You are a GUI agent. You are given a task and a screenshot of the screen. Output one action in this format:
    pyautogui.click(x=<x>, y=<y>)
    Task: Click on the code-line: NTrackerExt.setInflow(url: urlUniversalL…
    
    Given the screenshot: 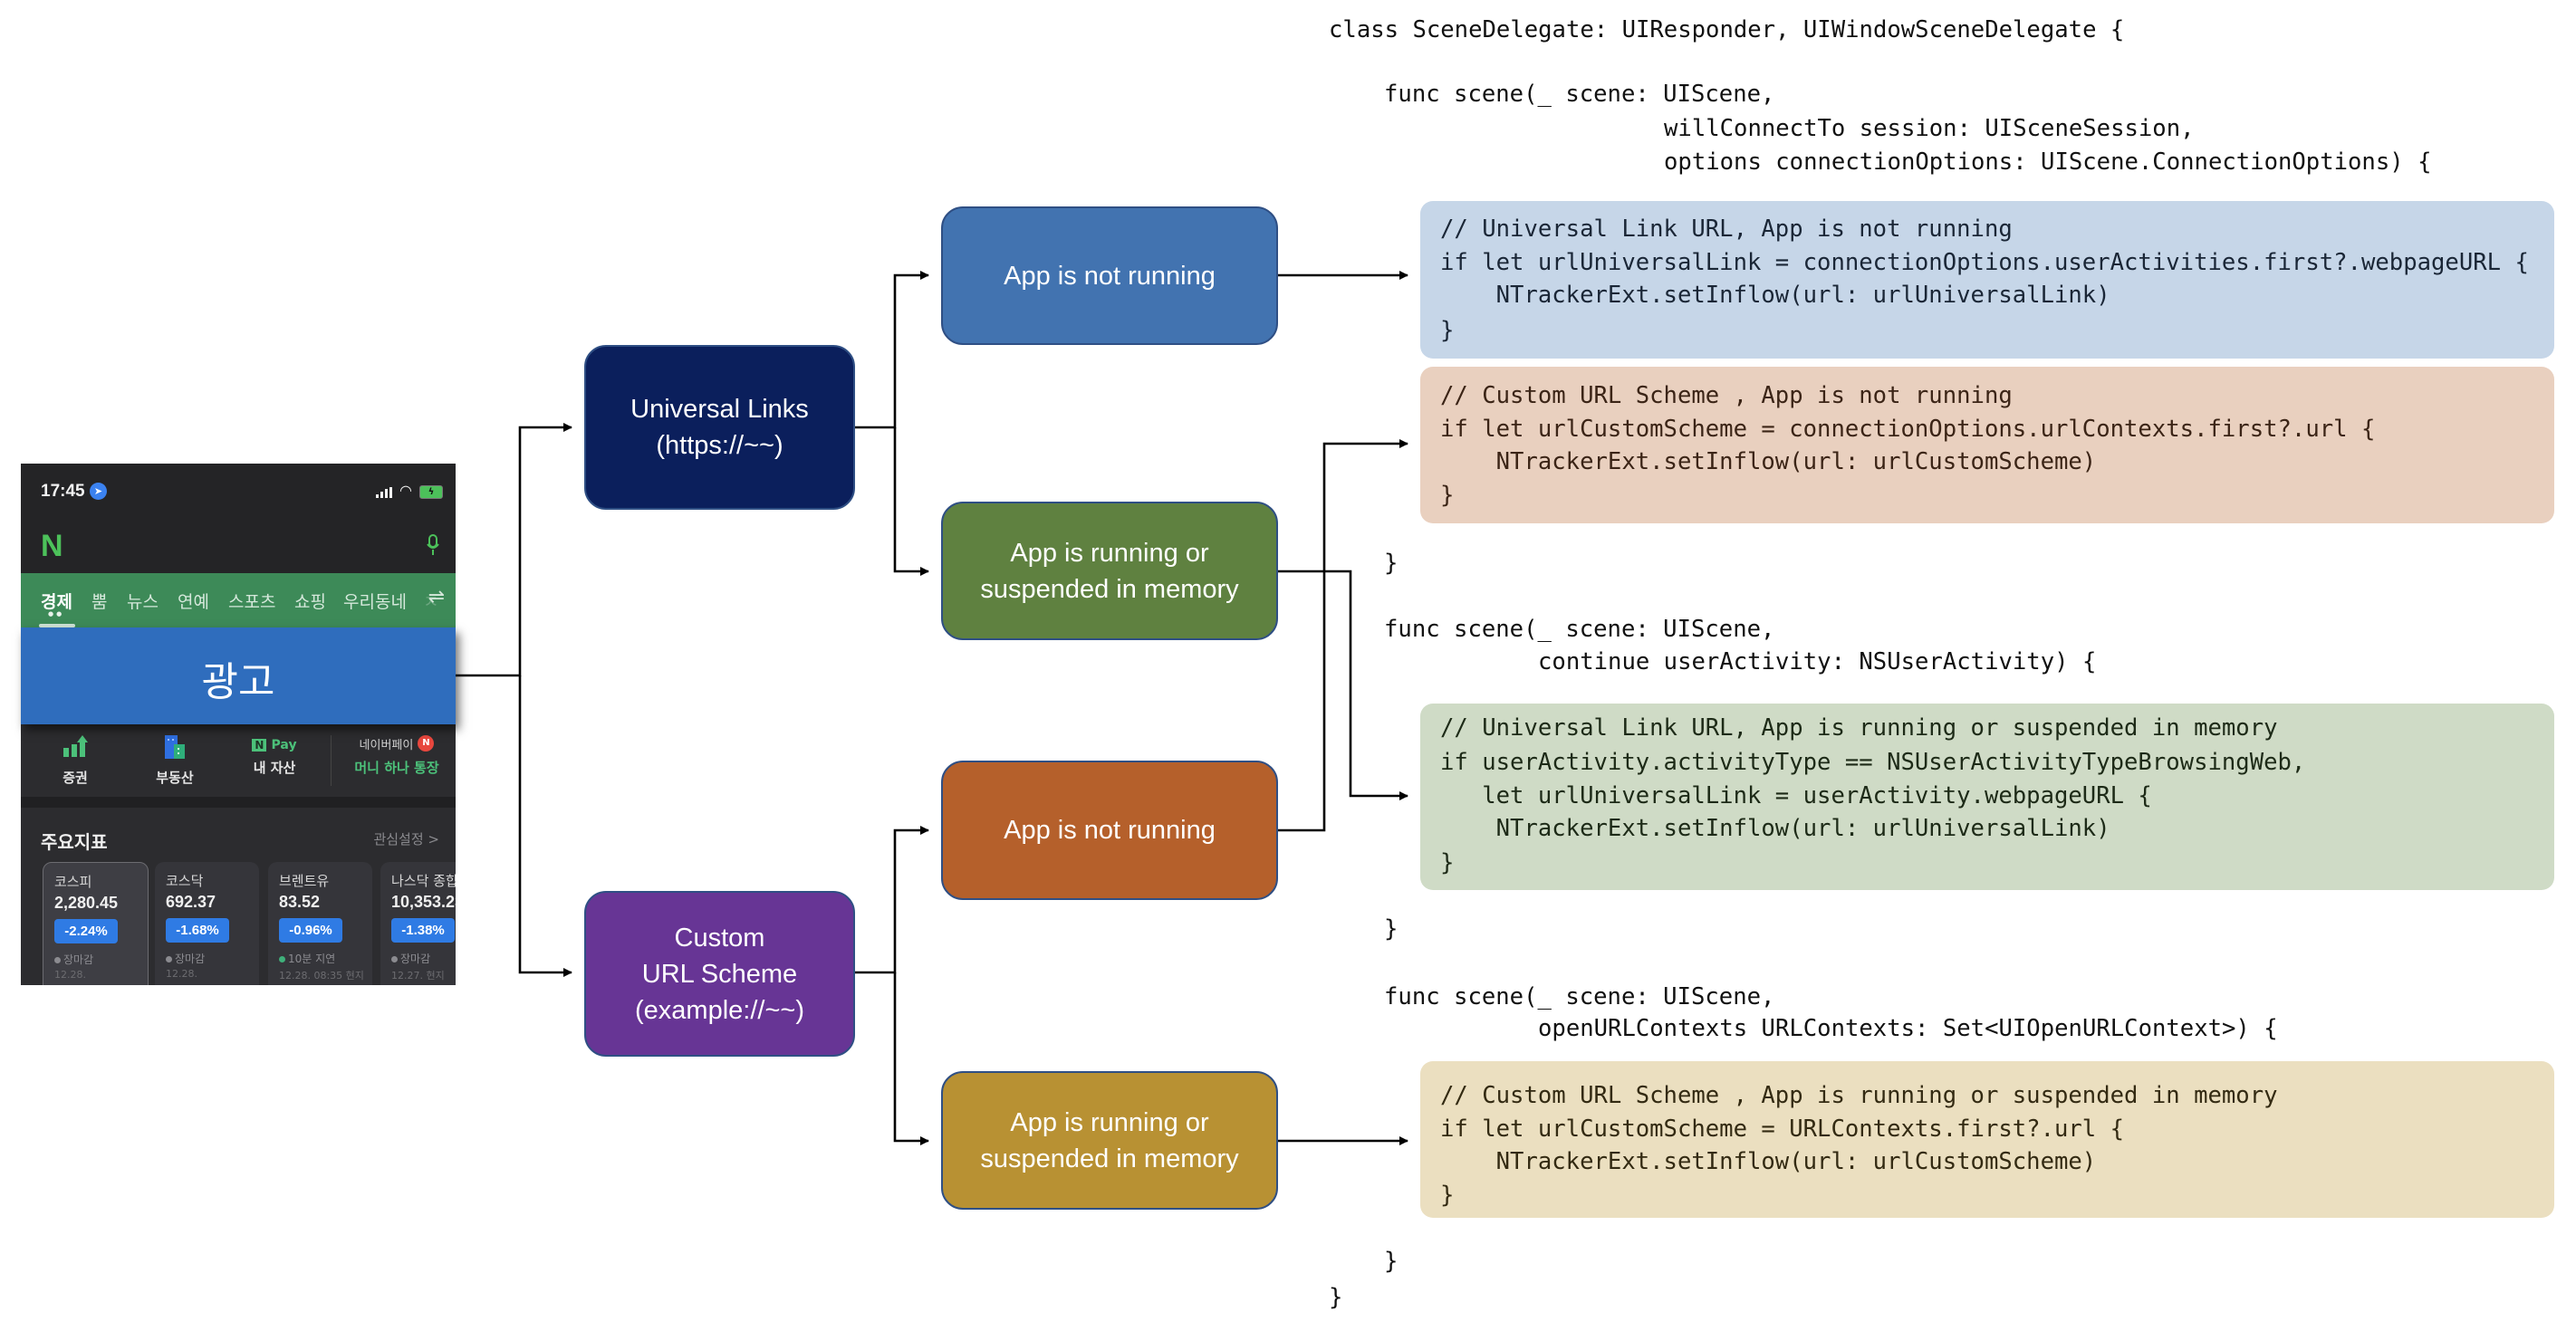 What is the action you would take?
    pyautogui.click(x=1775, y=828)
    